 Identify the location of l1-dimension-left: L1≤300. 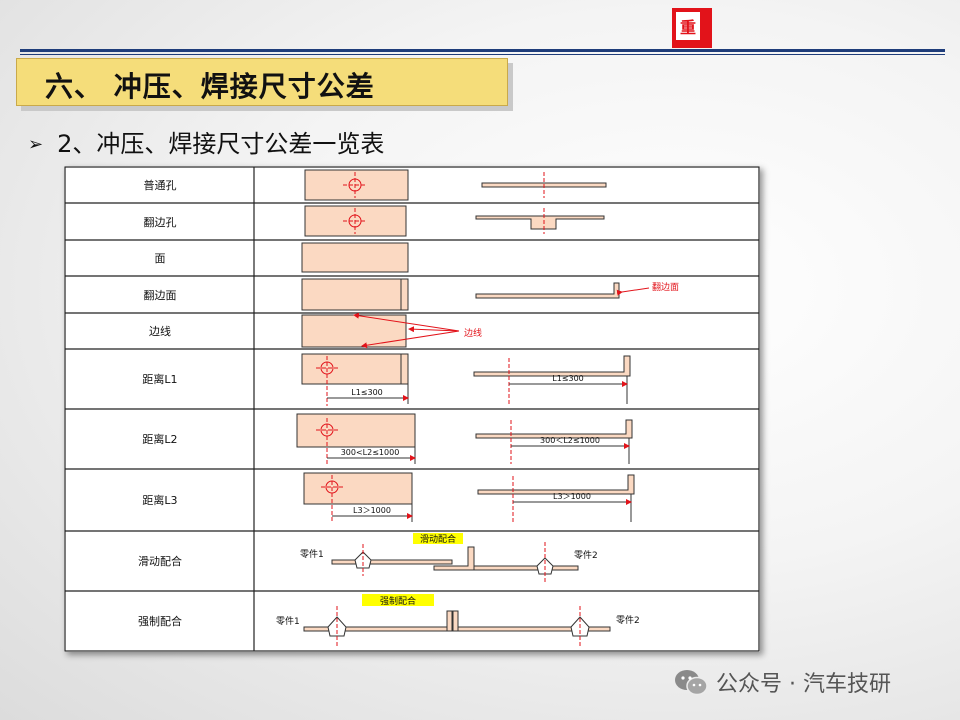
(367, 392).